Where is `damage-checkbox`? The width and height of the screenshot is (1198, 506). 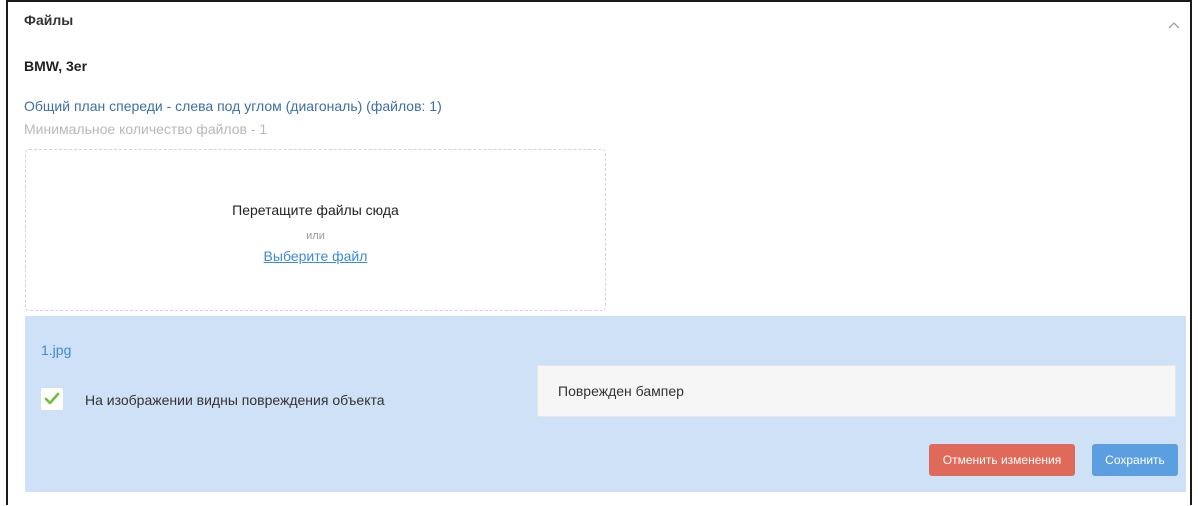
damage-checkbox is located at coordinates (52, 399).